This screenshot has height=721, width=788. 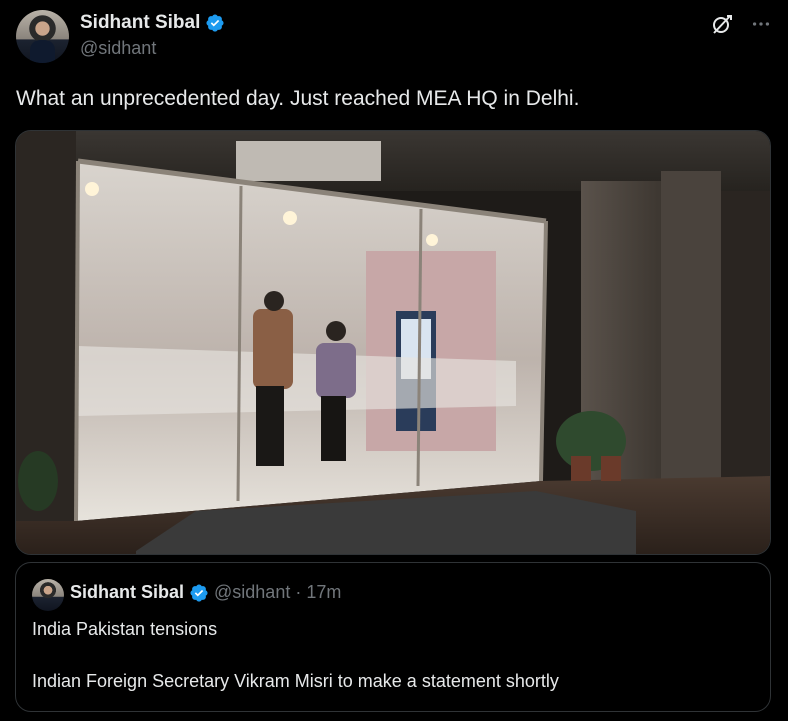 What do you see at coordinates (394, 37) in the screenshot?
I see `tweet-header: Sidhant Sibal @sidhant` at bounding box center [394, 37].